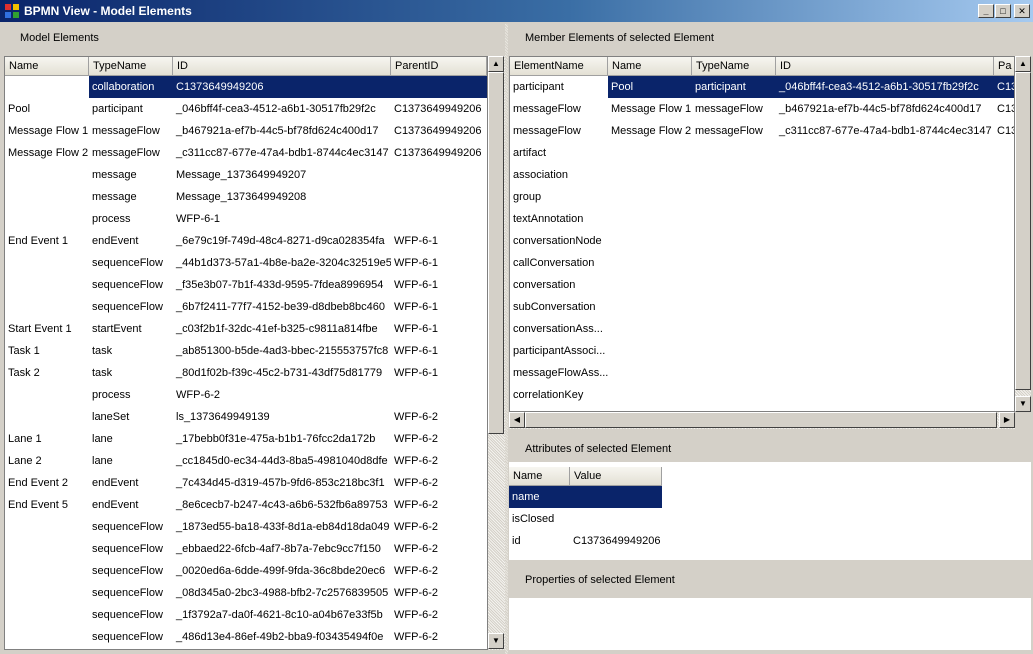 The height and width of the screenshot is (654, 1033). Describe the element at coordinates (1003, 11) in the screenshot. I see `maximize-button: □` at that location.